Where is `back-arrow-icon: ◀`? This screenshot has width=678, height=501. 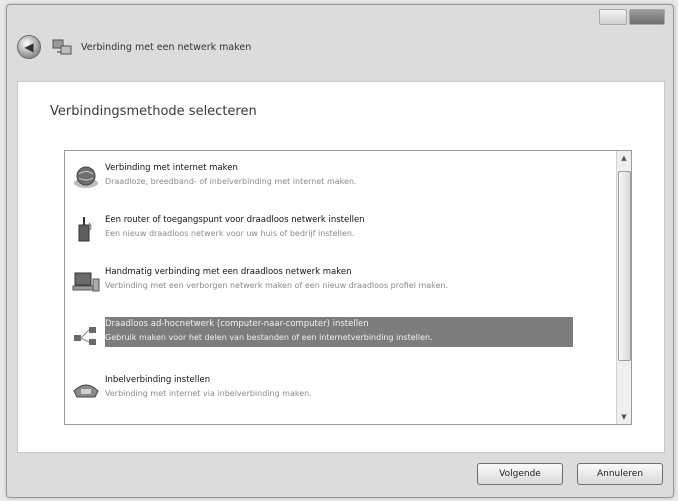
back-arrow-icon: ◀ is located at coordinates (29, 47).